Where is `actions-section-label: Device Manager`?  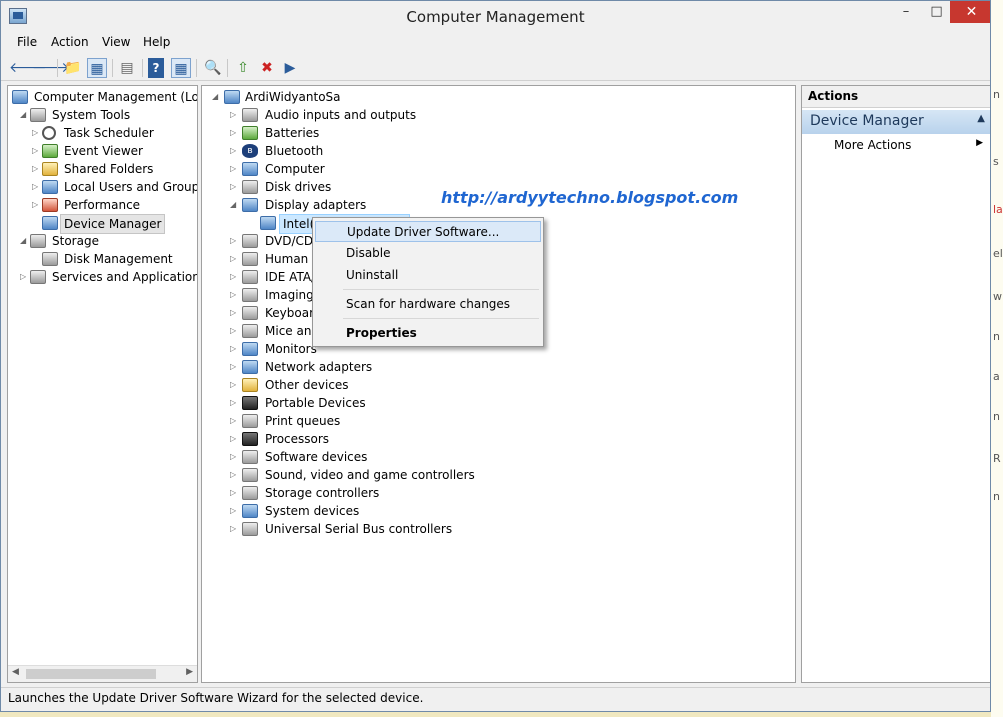 actions-section-label: Device Manager is located at coordinates (867, 121).